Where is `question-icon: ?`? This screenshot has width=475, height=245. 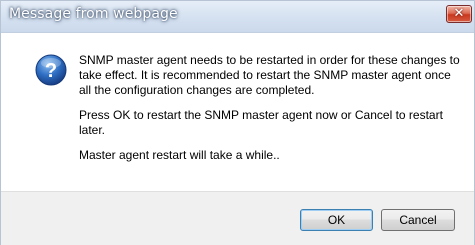
question-icon: ? is located at coordinates (51, 70).